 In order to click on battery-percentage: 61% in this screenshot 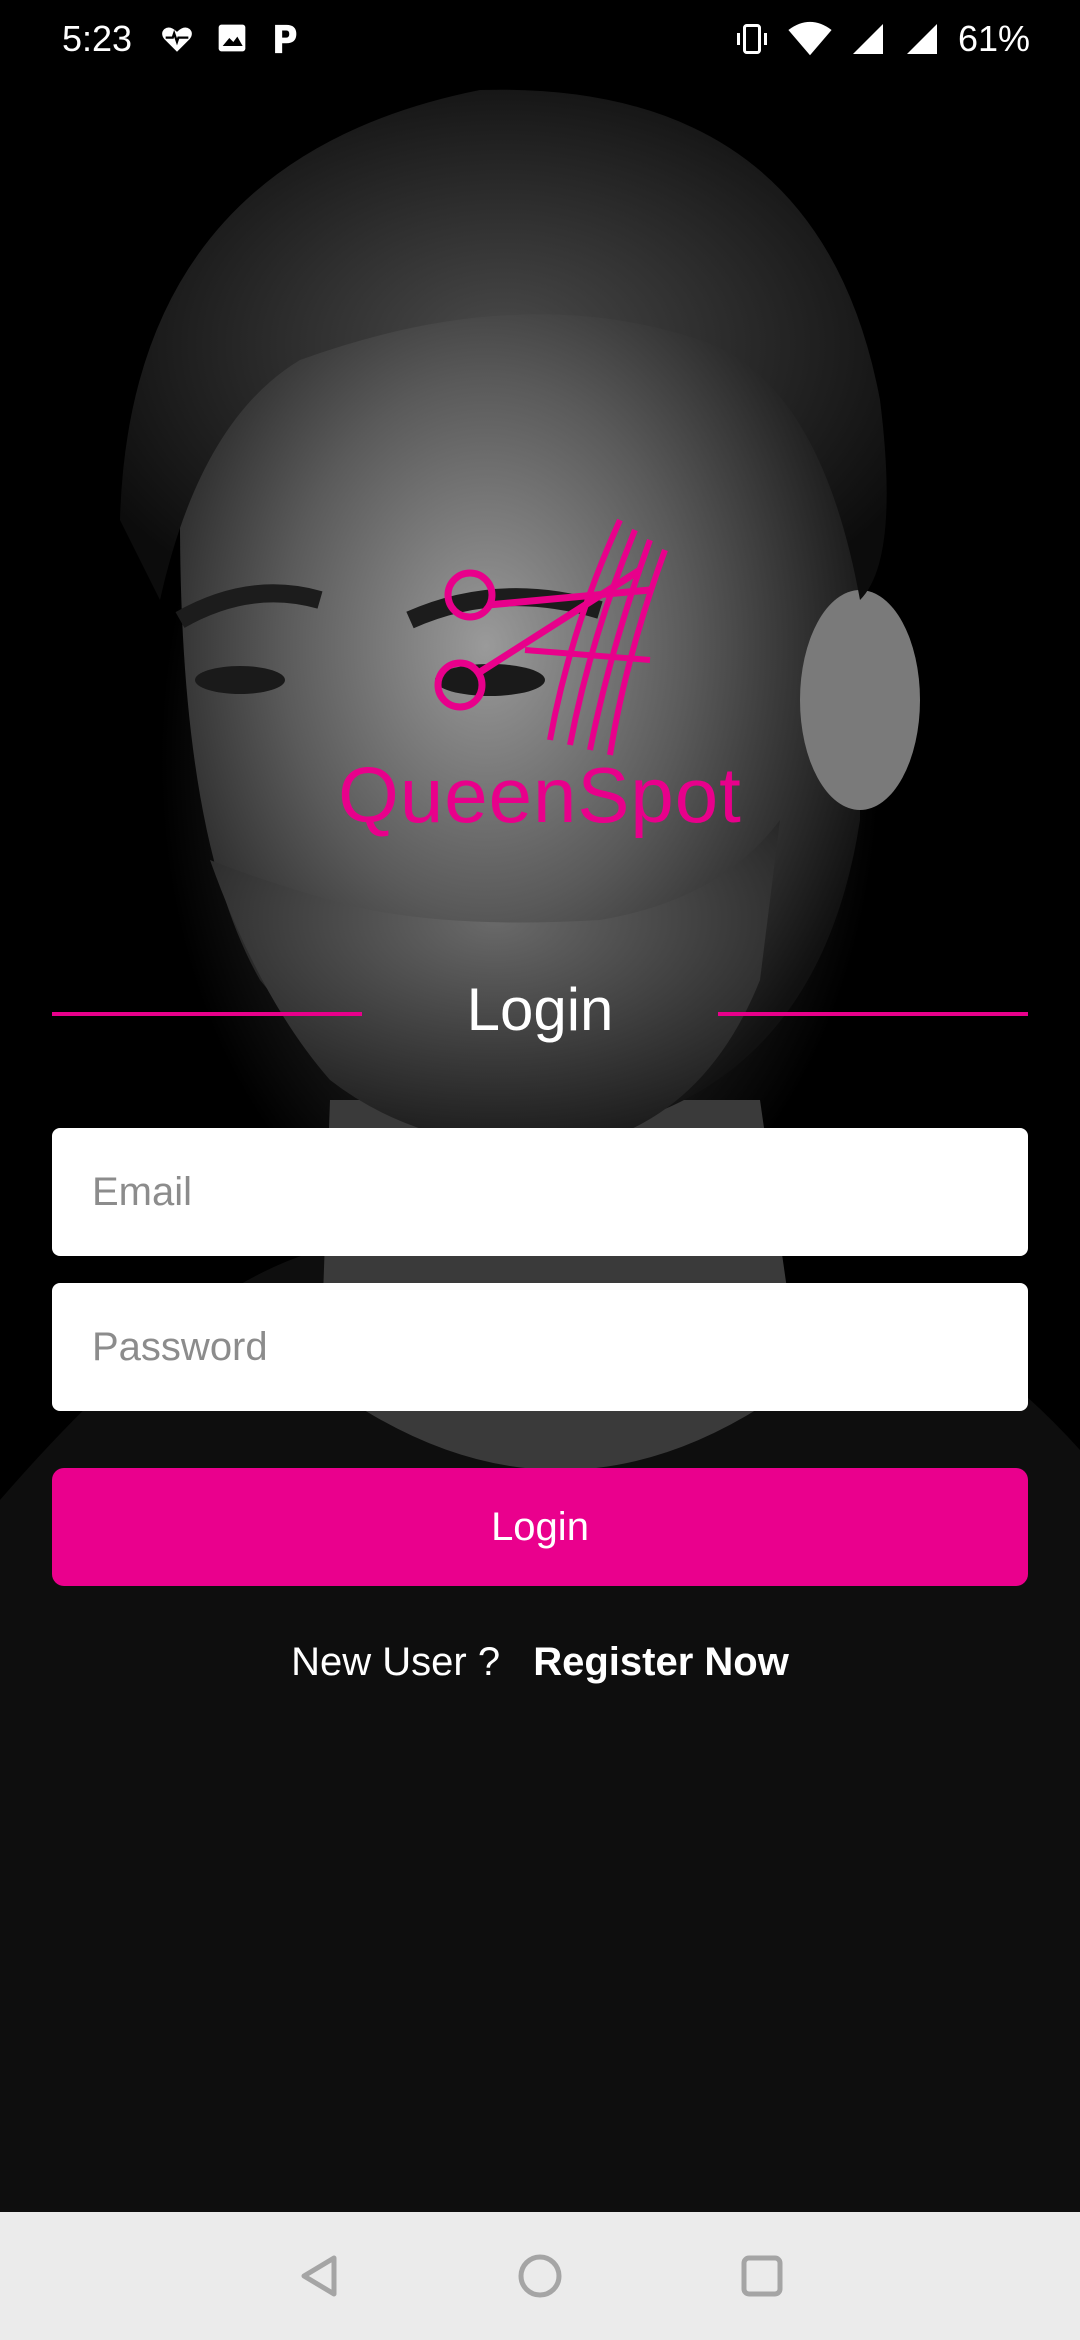, I will do `click(993, 38)`.